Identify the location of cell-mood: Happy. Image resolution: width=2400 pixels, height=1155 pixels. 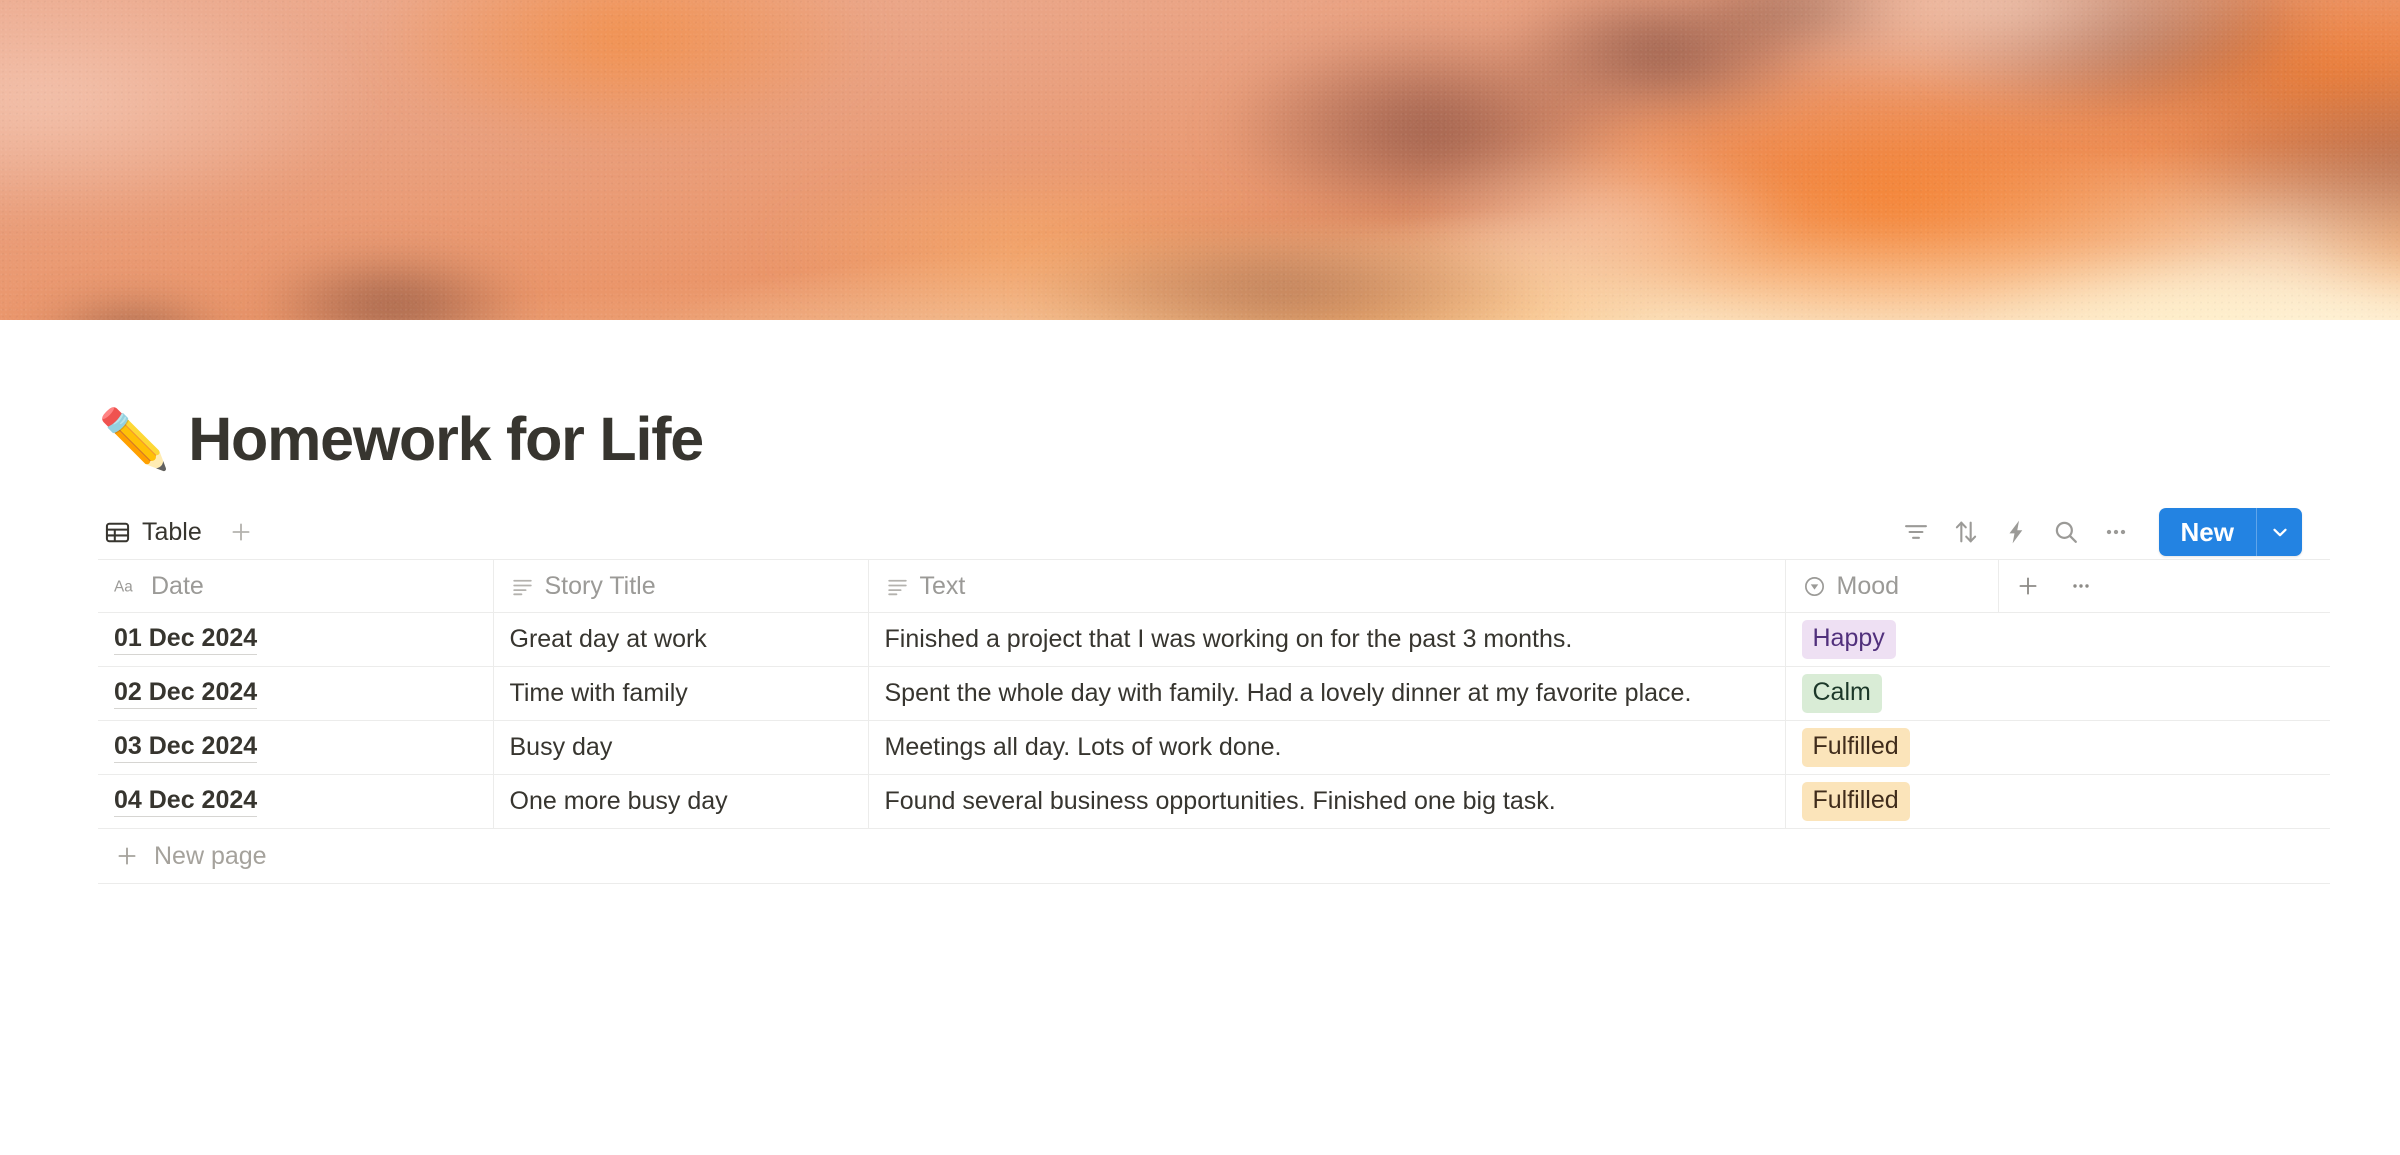
(1891, 640).